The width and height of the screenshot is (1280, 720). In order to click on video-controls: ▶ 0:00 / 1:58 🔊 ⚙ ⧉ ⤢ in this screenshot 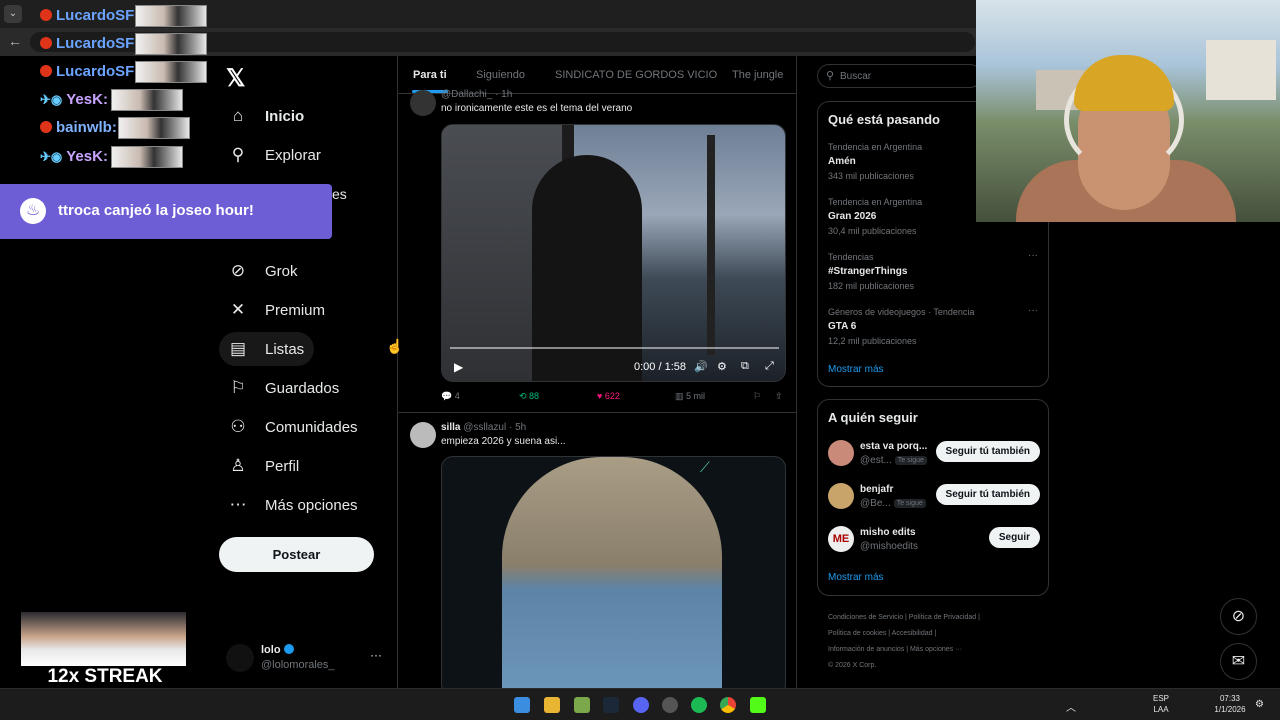, I will do `click(613, 368)`.